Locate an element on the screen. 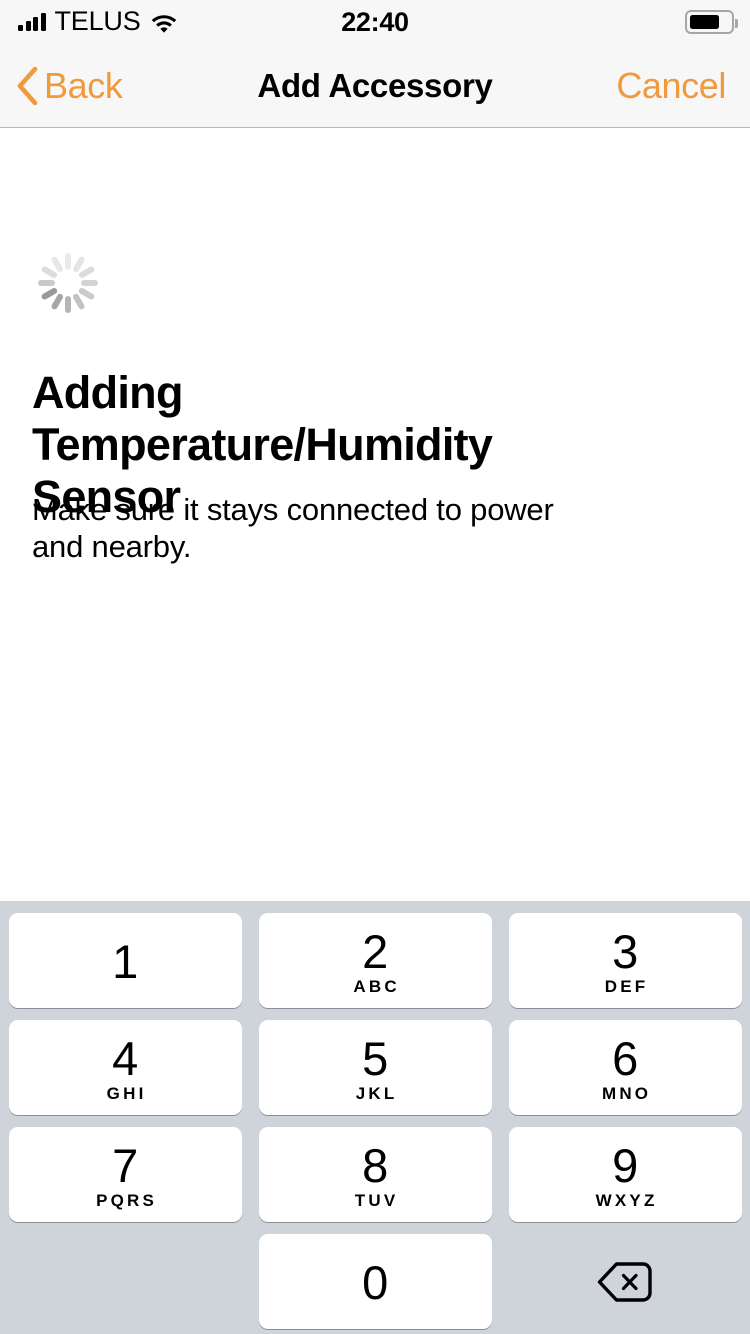 The height and width of the screenshot is (1334, 750). keypad-row: 7 PQRS 8 TUV 9 WXYZ is located at coordinates (375, 1174).